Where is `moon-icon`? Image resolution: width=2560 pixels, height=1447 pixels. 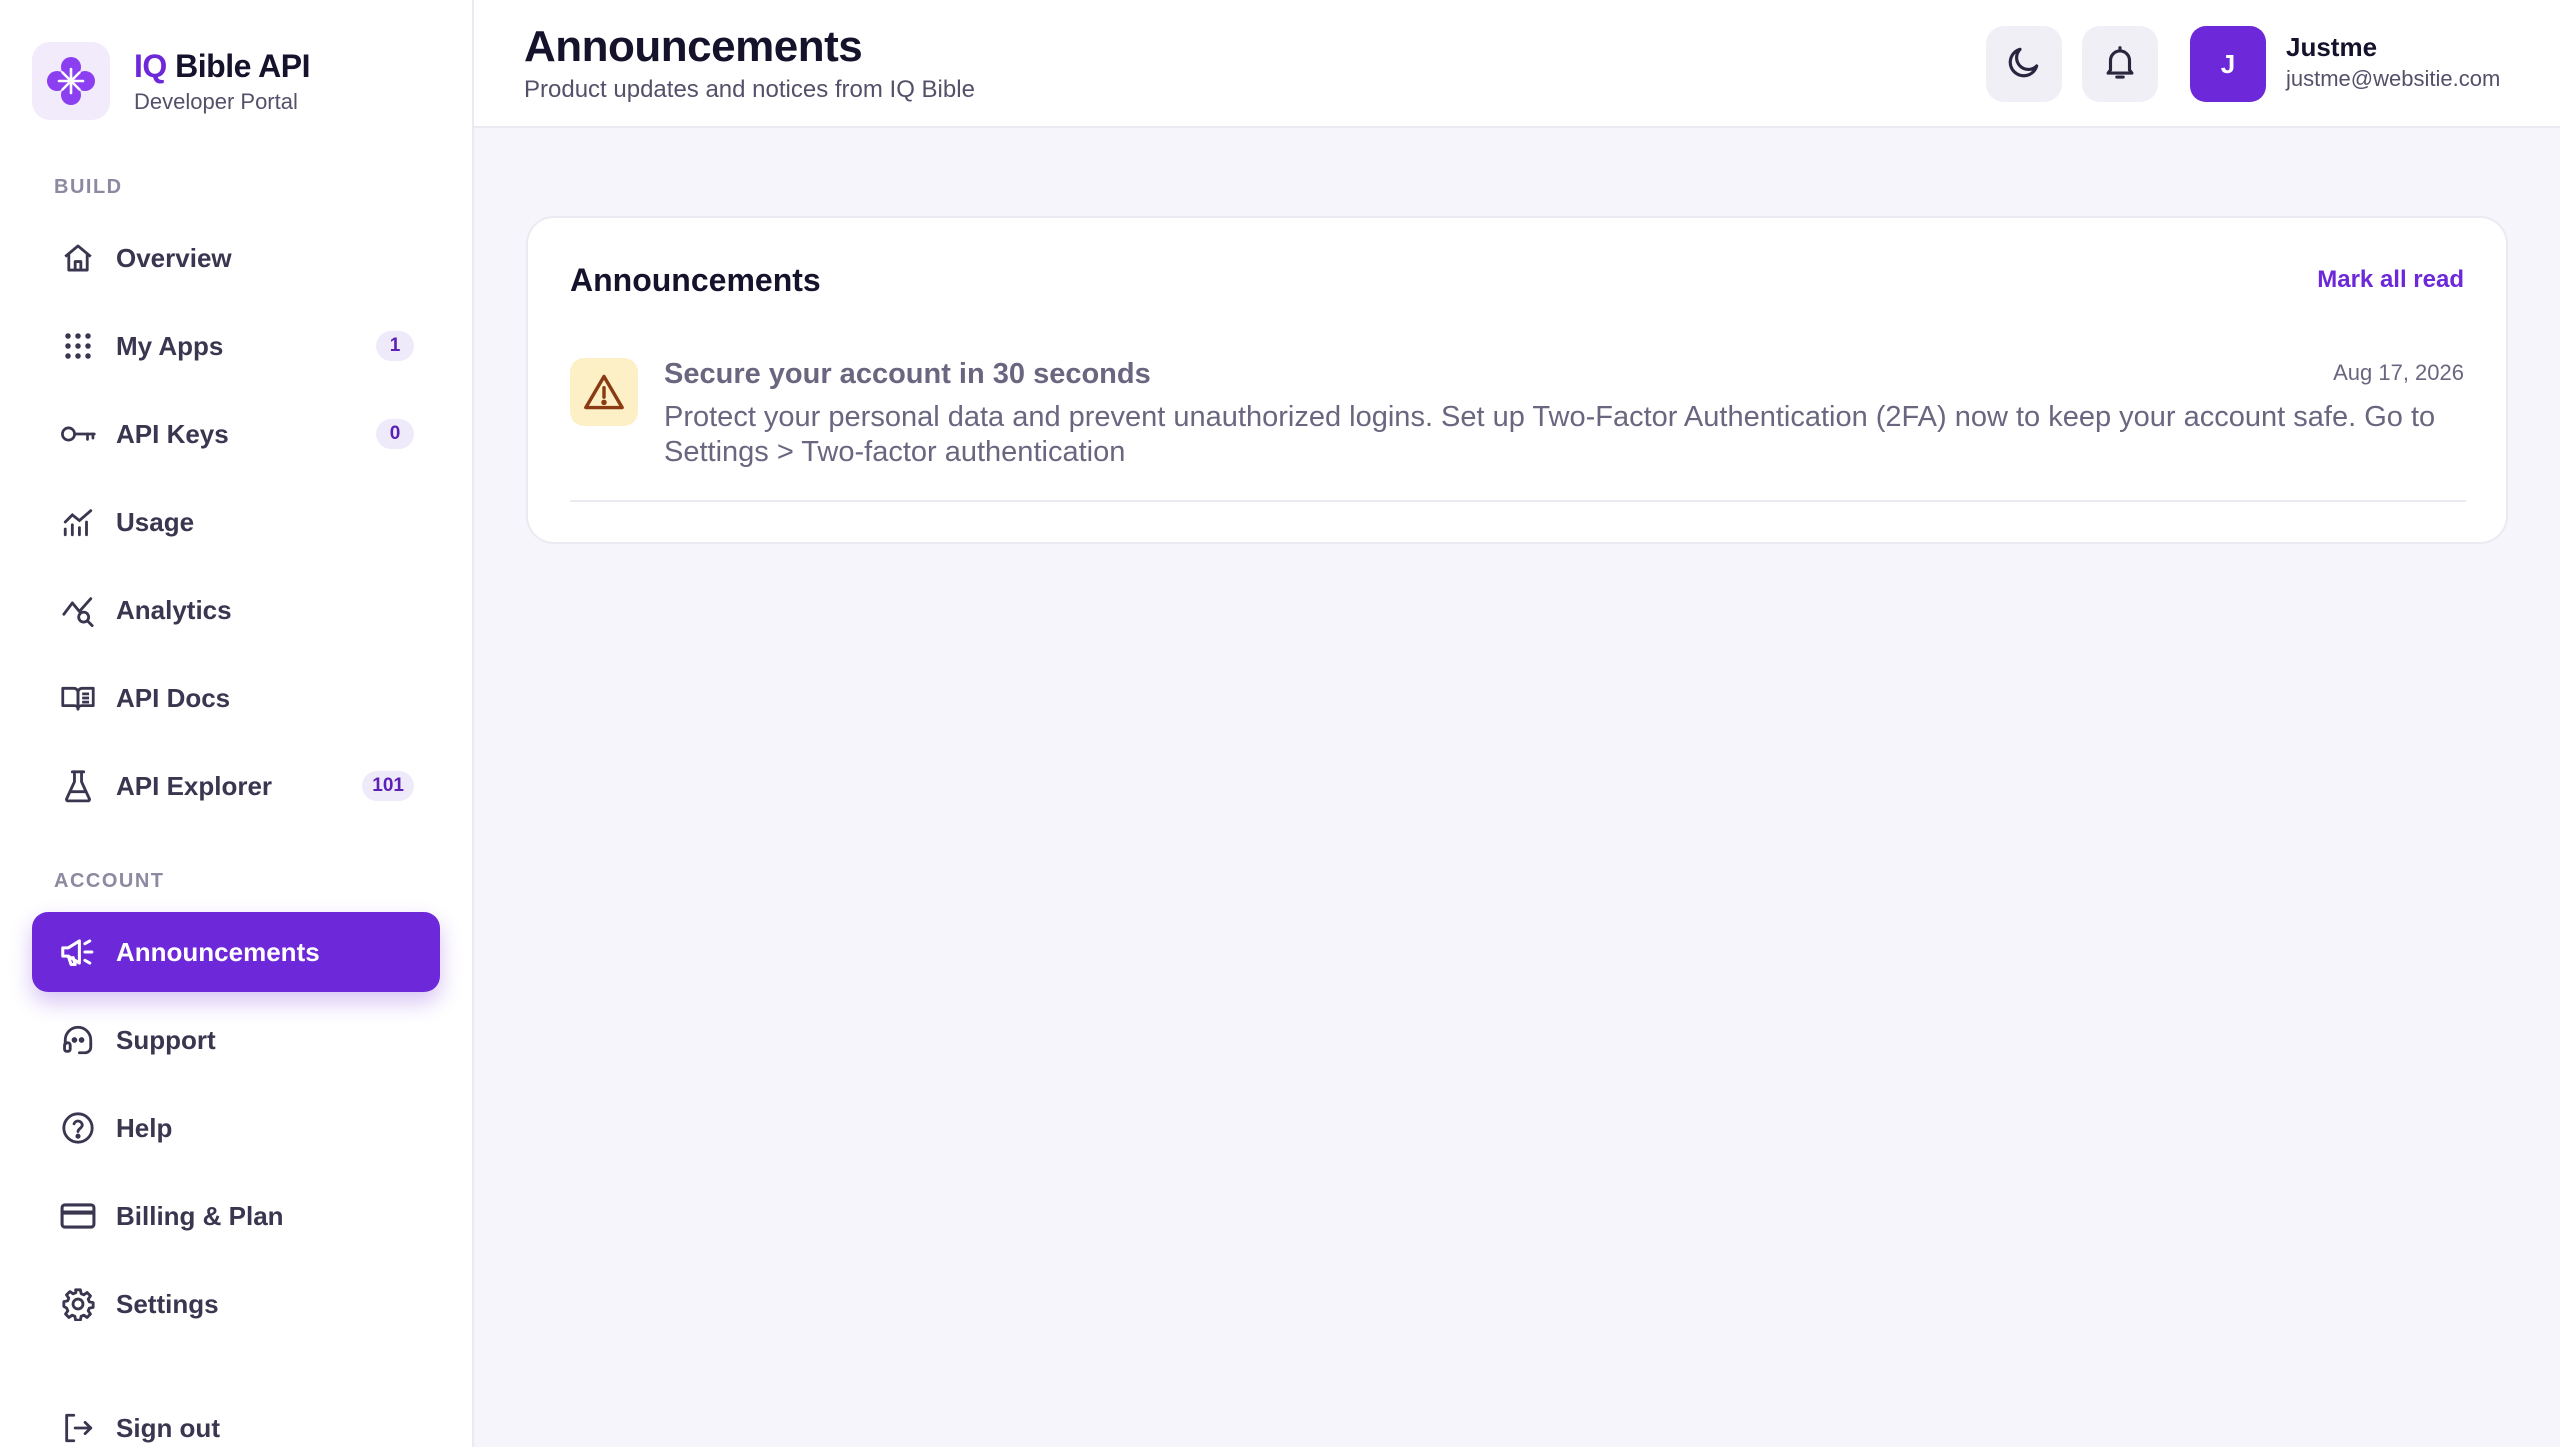
moon-icon is located at coordinates (2024, 64).